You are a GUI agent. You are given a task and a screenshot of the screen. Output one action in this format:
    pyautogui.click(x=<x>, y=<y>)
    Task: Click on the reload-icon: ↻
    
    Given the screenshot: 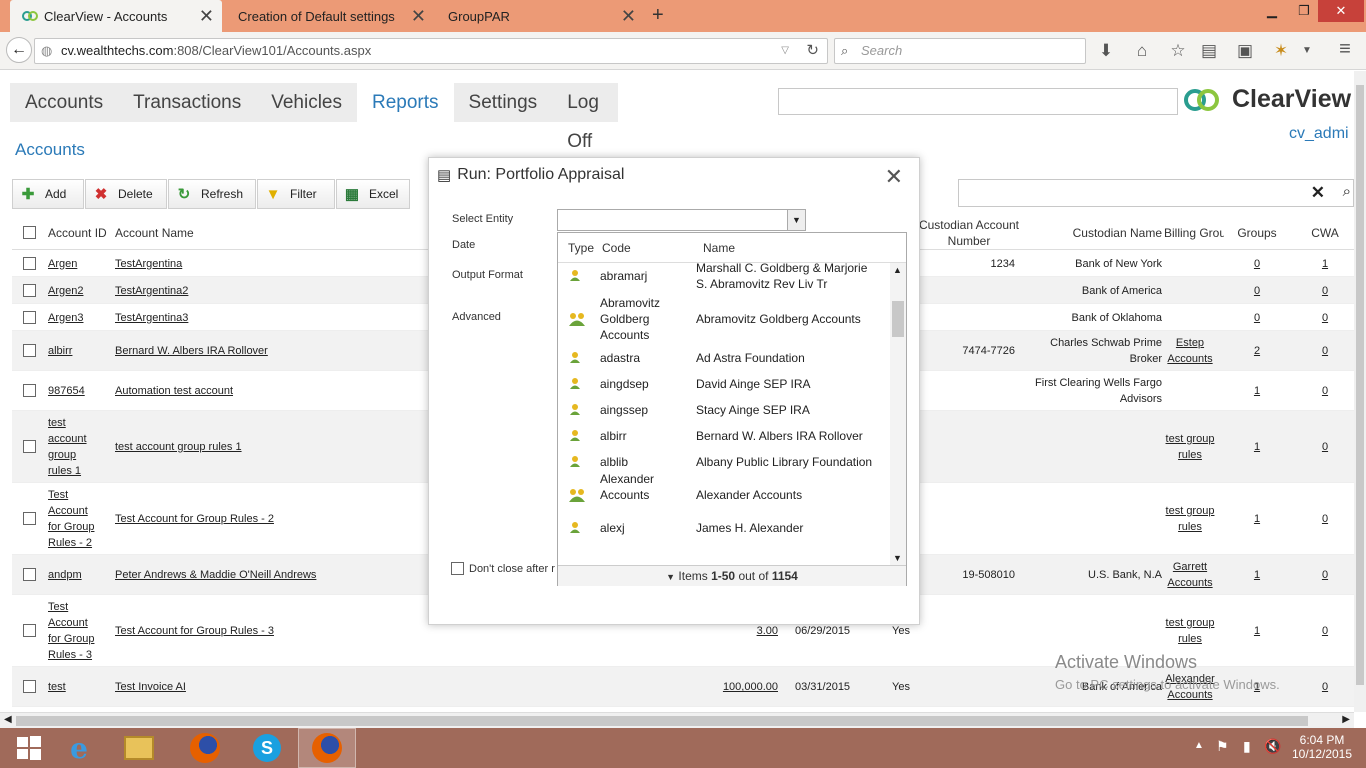 What is the action you would take?
    pyautogui.click(x=812, y=51)
    